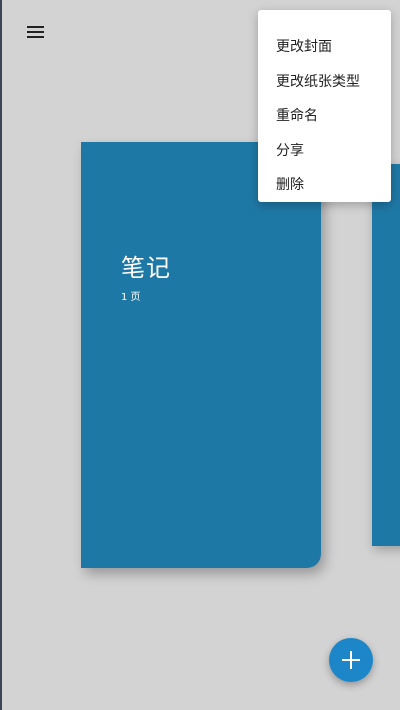  Describe the element at coordinates (324, 151) in the screenshot. I see `menu-item-share: 分享` at that location.